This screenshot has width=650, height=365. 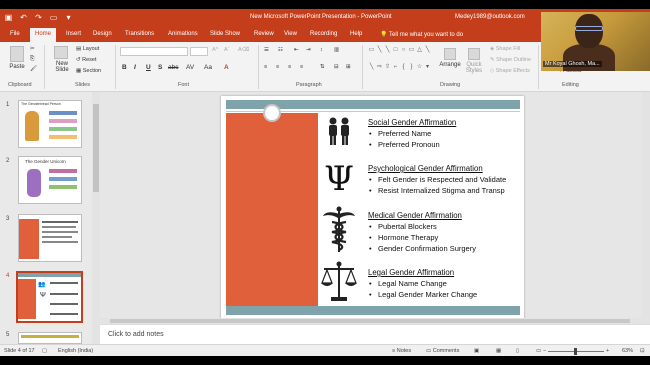 I want to click on arrange-button: Arrange, so click(x=450, y=58).